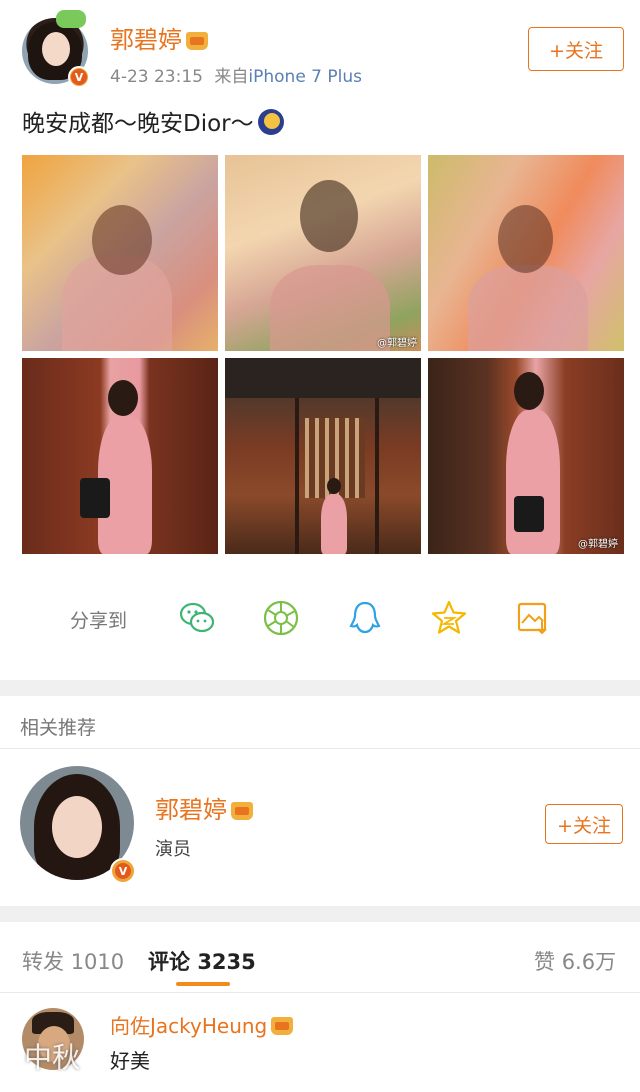 This screenshot has width=640, height=1092. What do you see at coordinates (203, 984) in the screenshot?
I see `active-tab-indicator` at bounding box center [203, 984].